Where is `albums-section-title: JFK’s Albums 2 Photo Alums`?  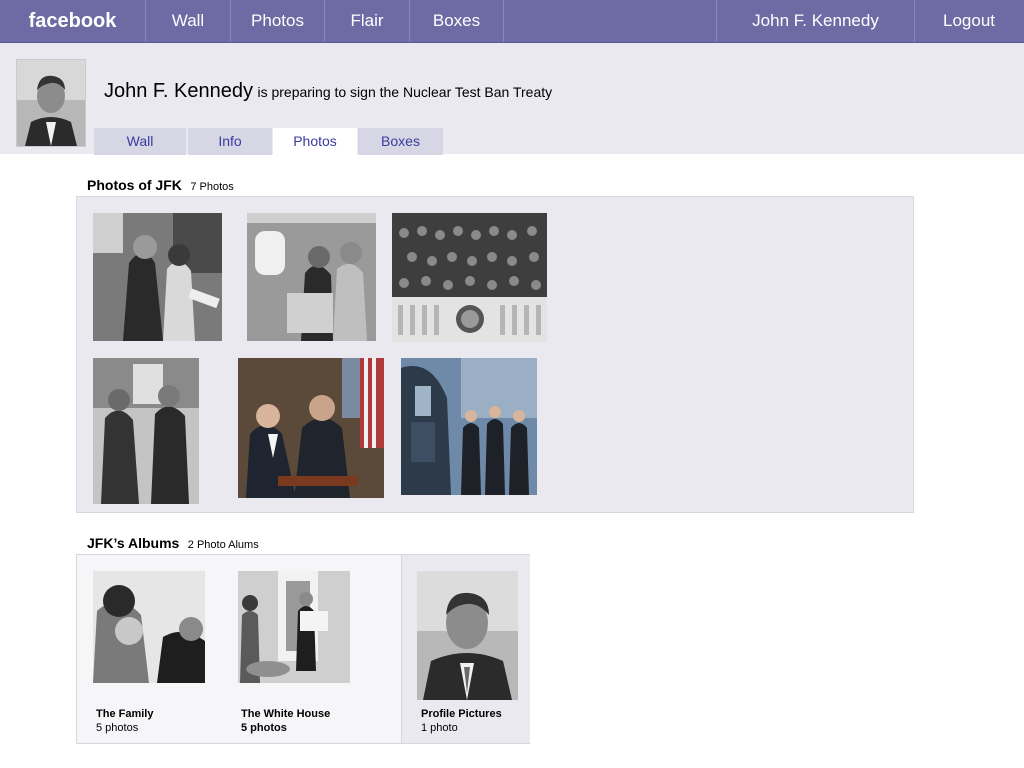
albums-section-title: JFK’s Albums 2 Photo Alums is located at coordinates (173, 544).